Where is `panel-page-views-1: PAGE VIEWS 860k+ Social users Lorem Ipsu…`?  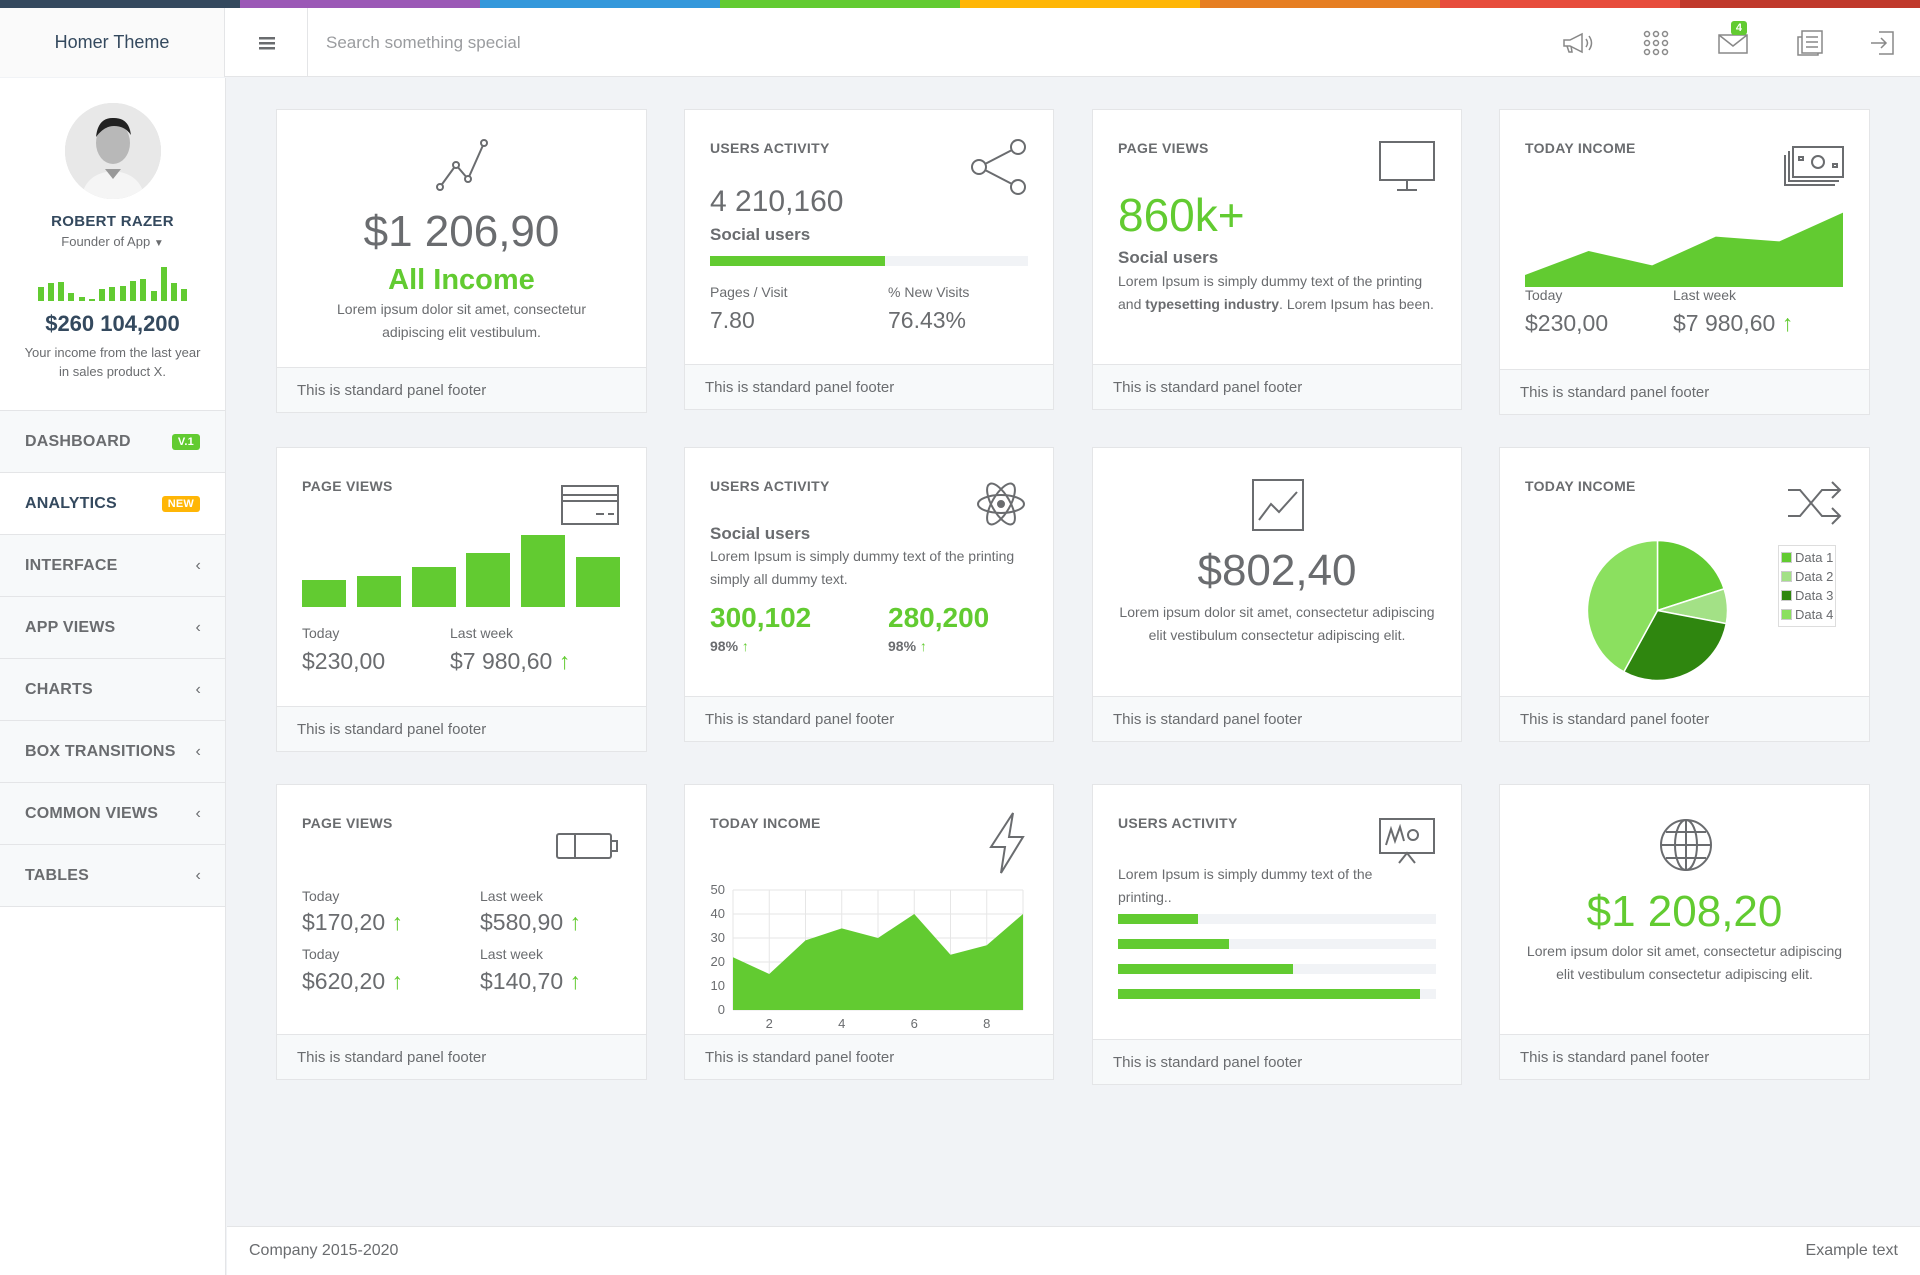
panel-page-views-1: PAGE VIEWS 860k+ Social users Lorem Ipsu… is located at coordinates (1277, 259).